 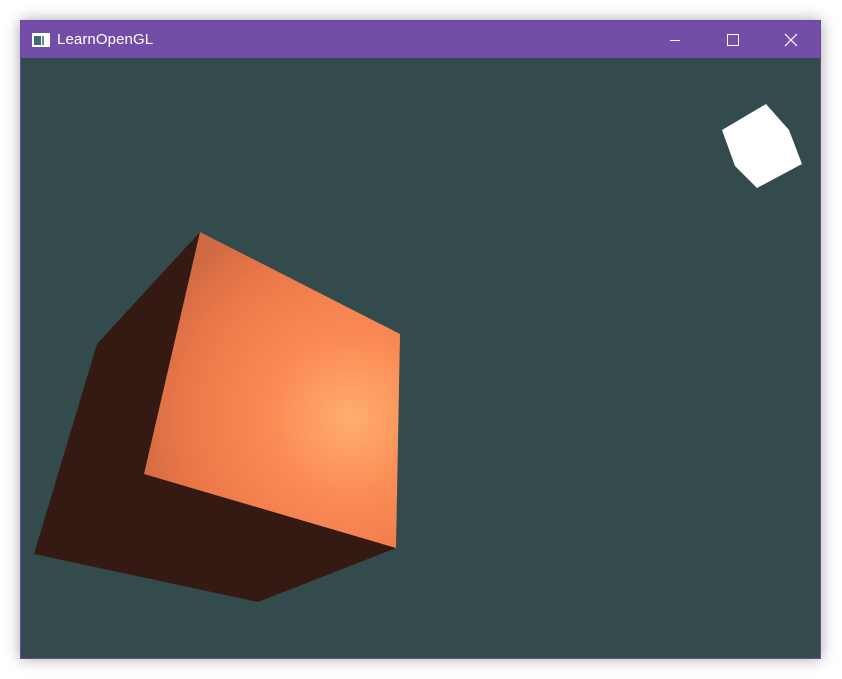 I want to click on minimize-button, so click(x=675, y=39).